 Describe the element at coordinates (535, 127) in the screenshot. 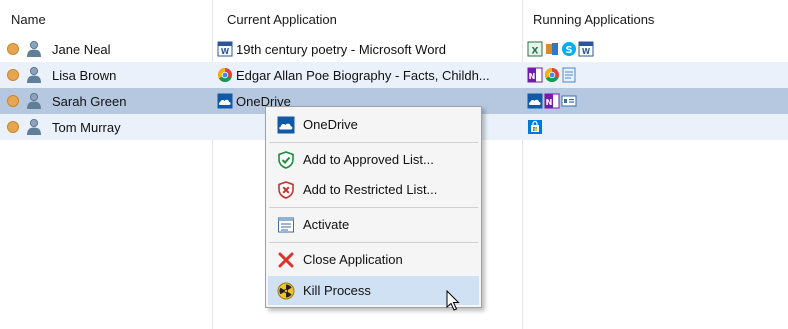

I see `store-icon` at that location.